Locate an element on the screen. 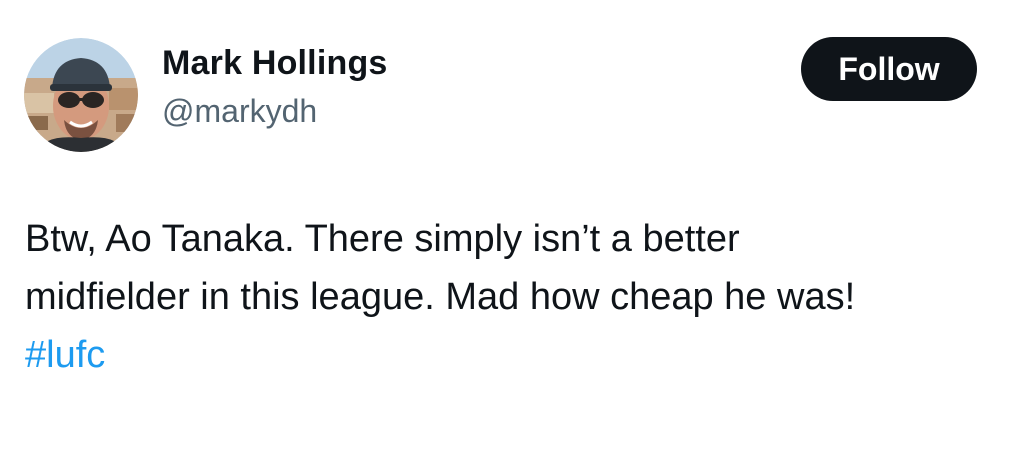 This screenshot has height=459, width=1024. profile-photo-icon is located at coordinates (81, 95).